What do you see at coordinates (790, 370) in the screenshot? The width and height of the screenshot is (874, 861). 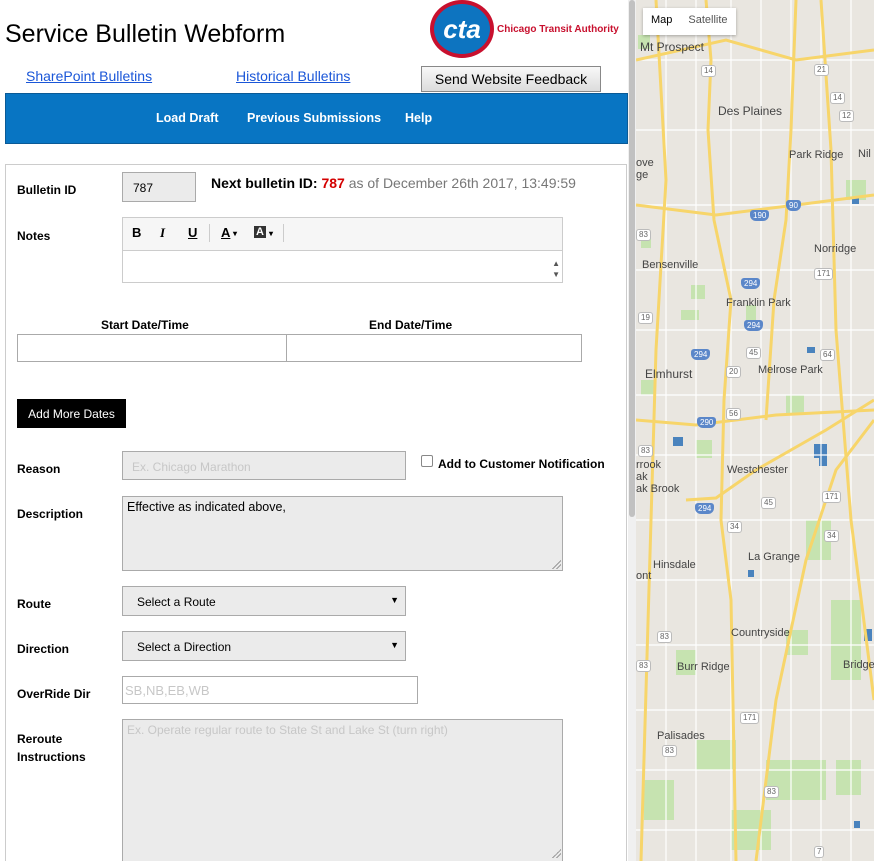 I see `map-label: Melrose Park` at bounding box center [790, 370].